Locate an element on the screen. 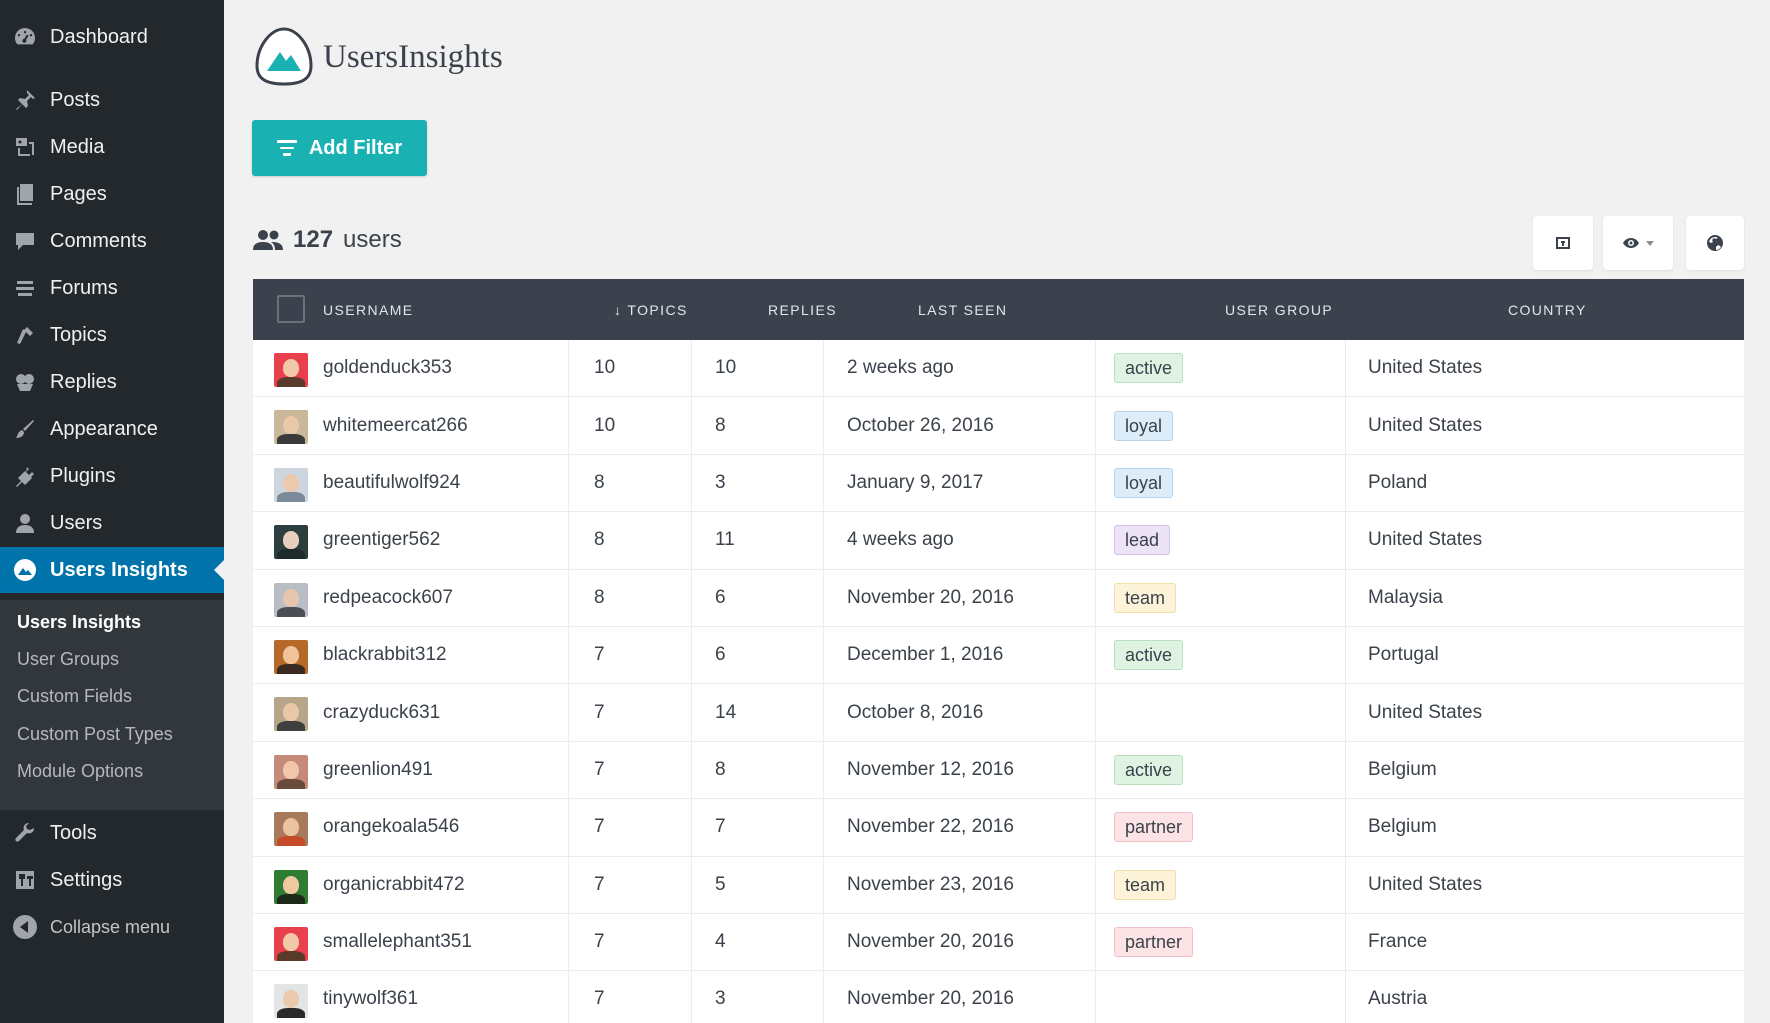  column-header-user-group: USER GROUP is located at coordinates (1279, 309).